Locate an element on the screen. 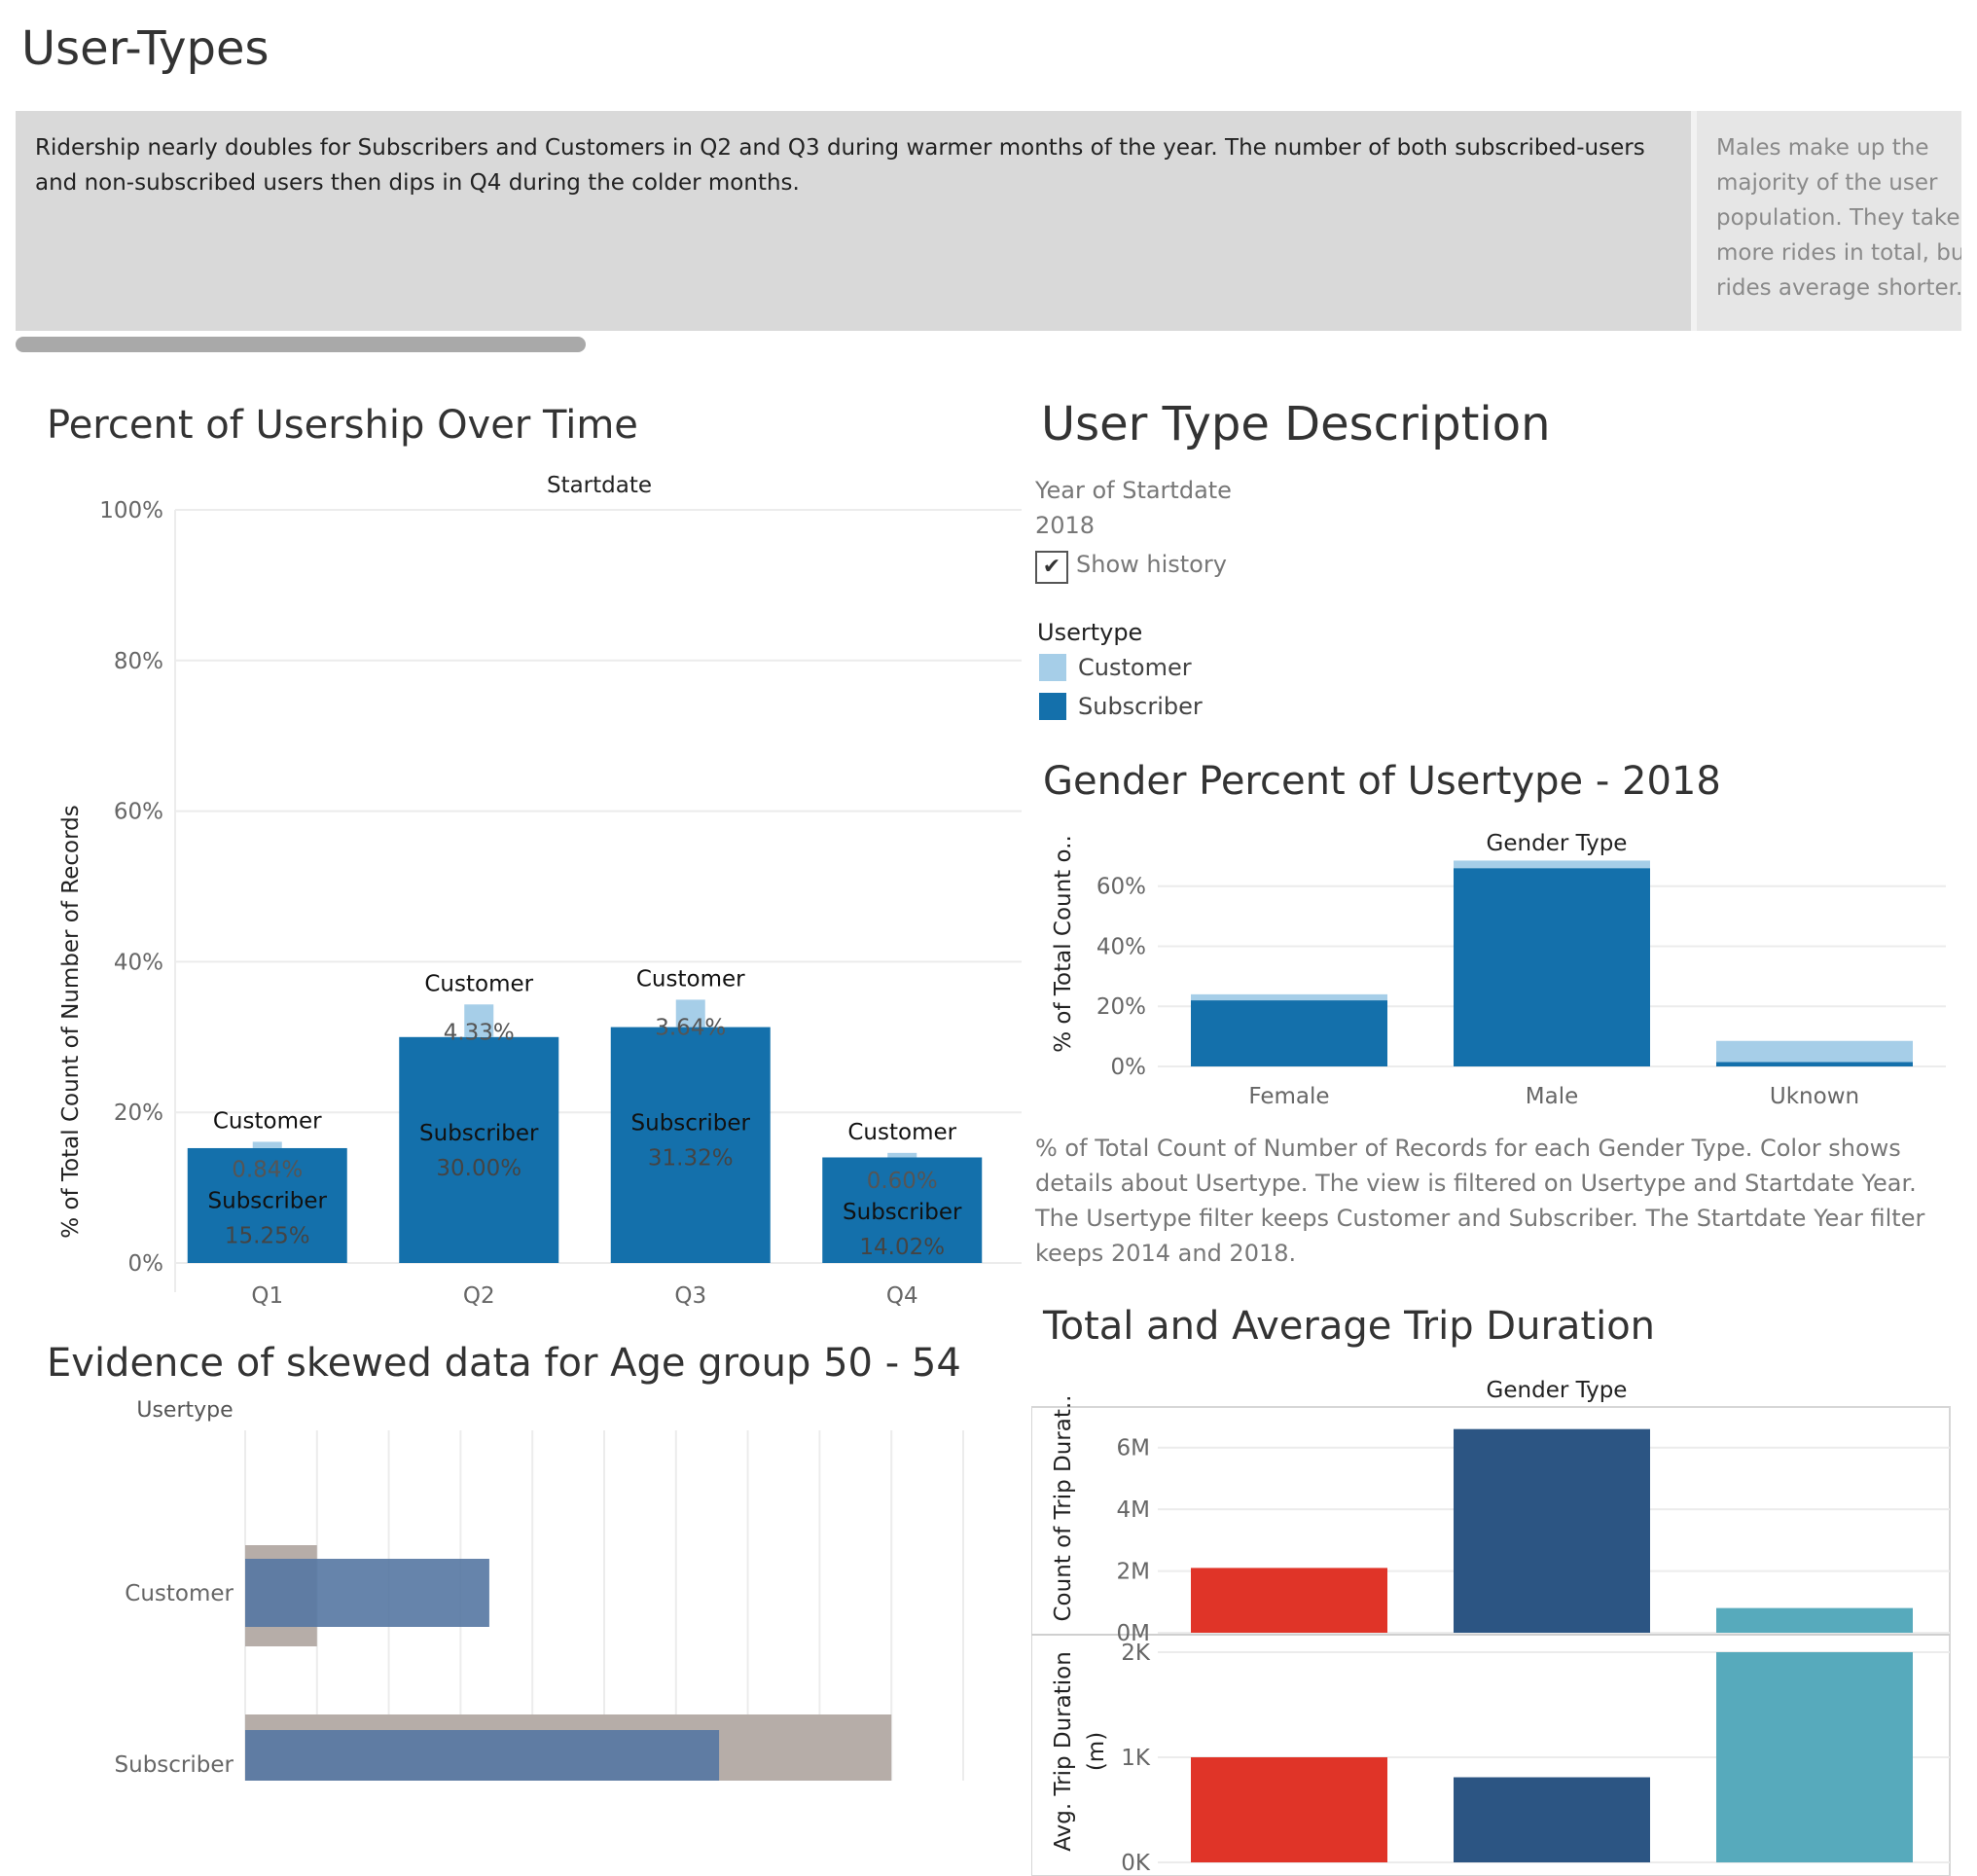 The image size is (1977, 1876). checkmark-icon: ✔ is located at coordinates (1051, 567).